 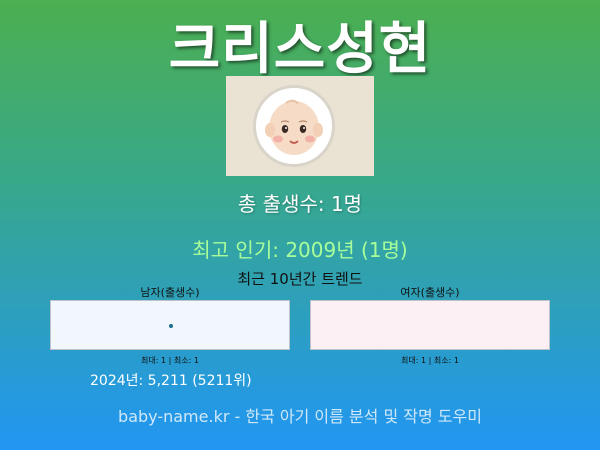 I want to click on male-minmax: 최대: 1 | 최소: 1, so click(x=170, y=360).